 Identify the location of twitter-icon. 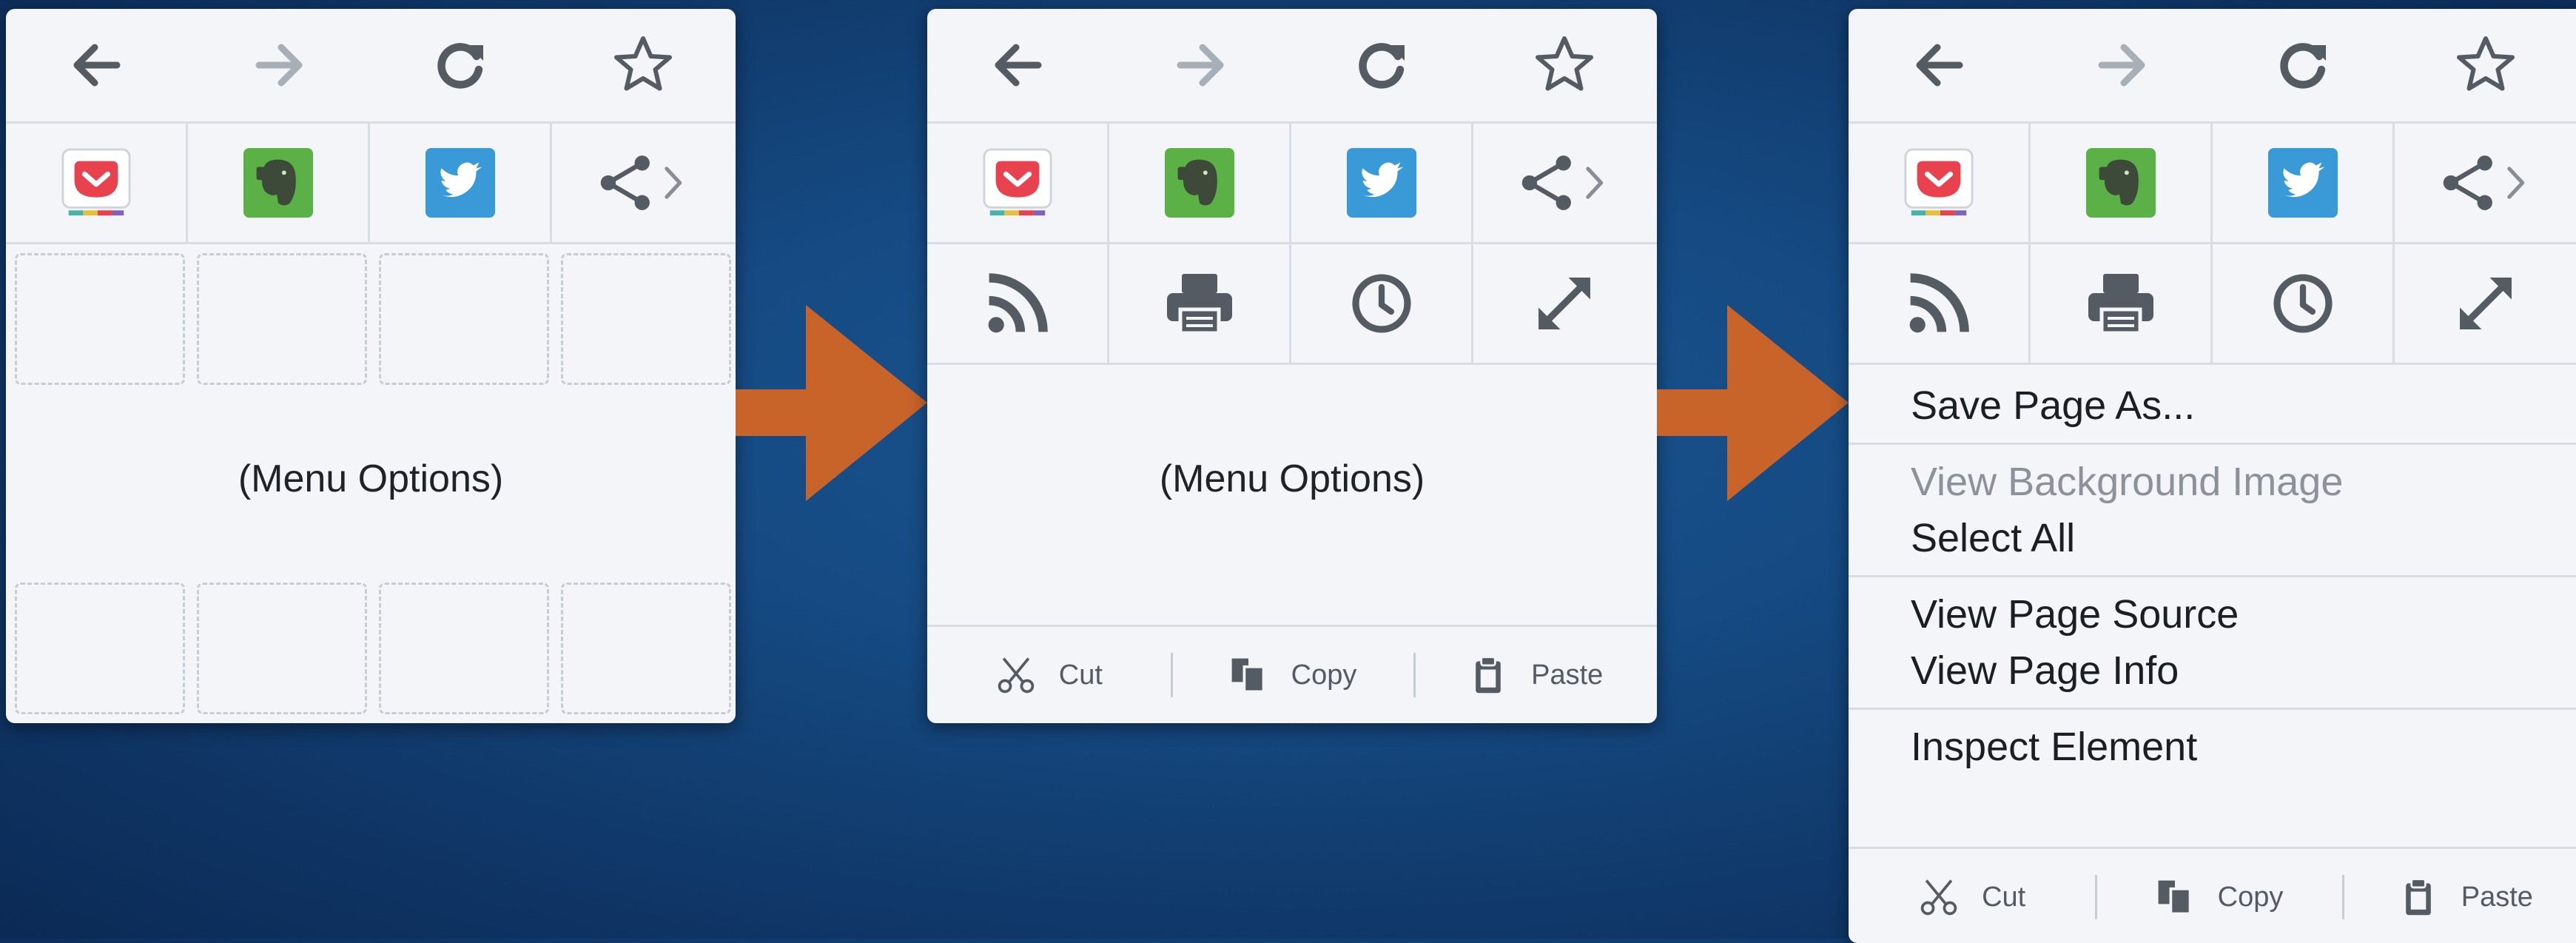
(460, 182).